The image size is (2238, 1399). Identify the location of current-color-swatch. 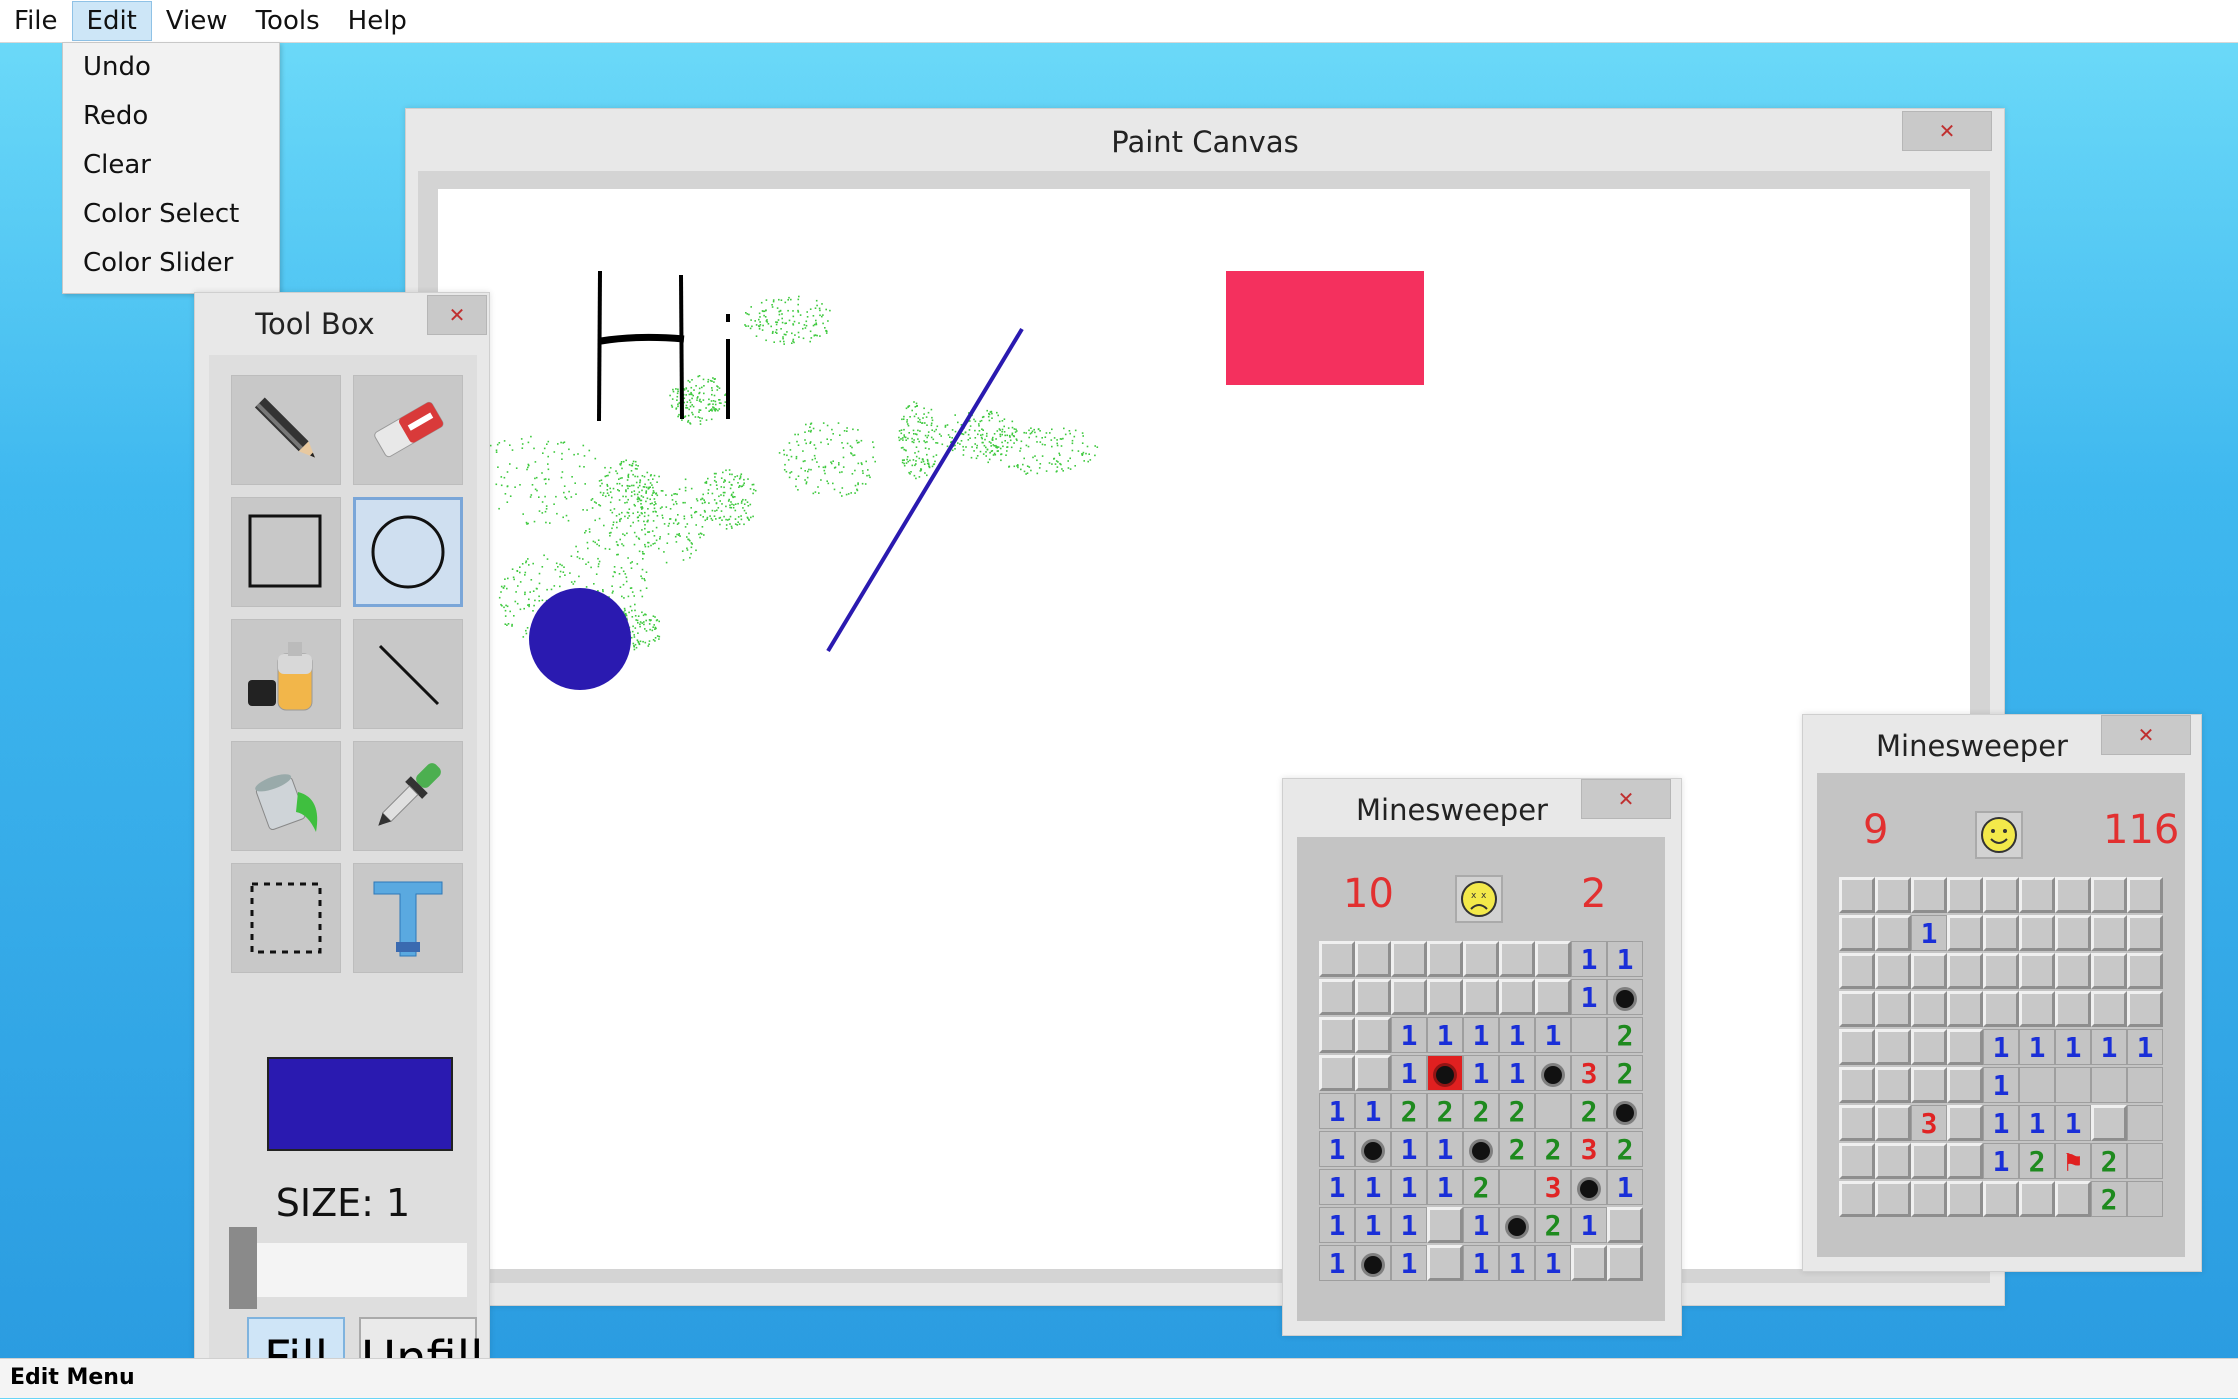
(360, 1104).